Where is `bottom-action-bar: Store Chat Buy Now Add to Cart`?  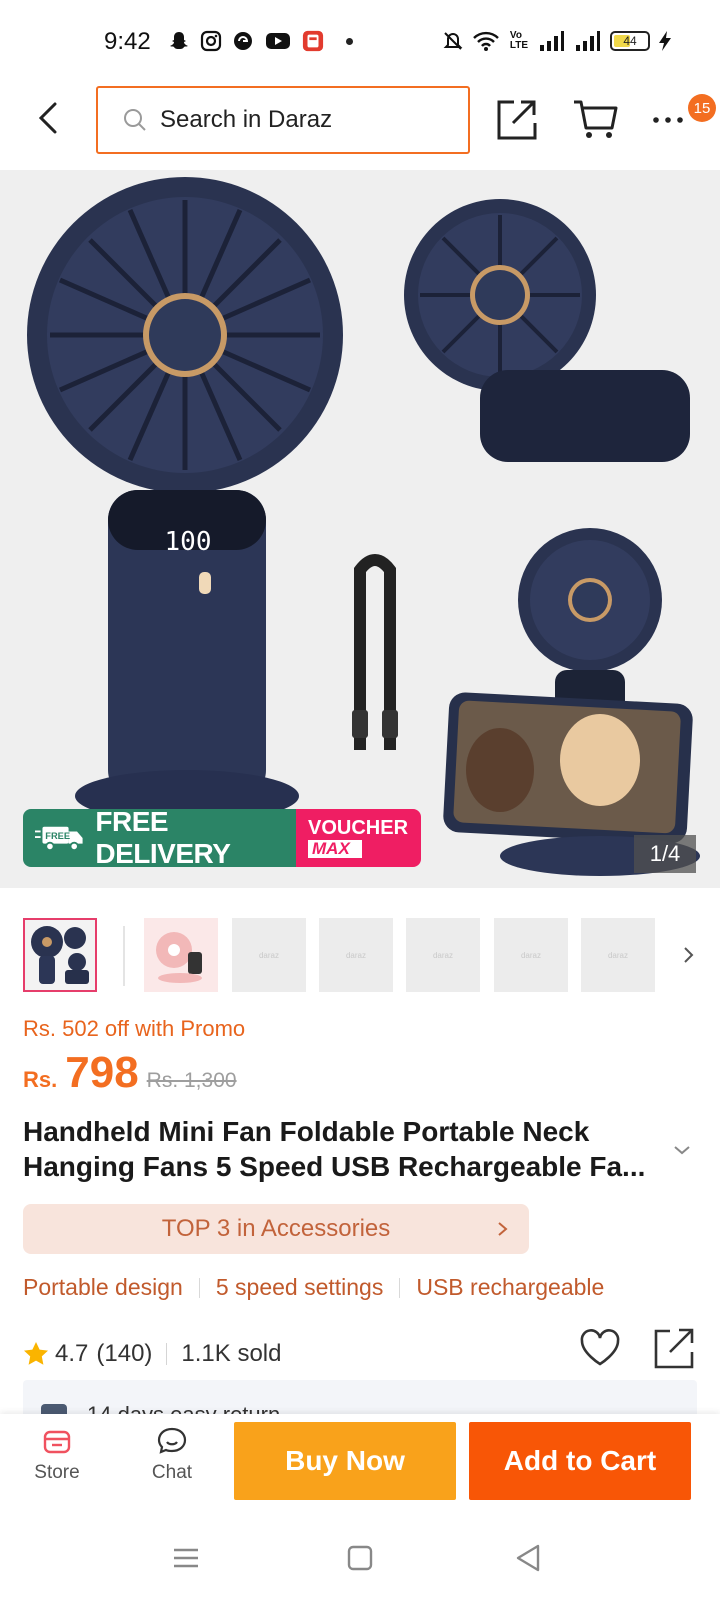 bottom-action-bar: Store Chat Buy Now Add to Cart is located at coordinates (360, 1462).